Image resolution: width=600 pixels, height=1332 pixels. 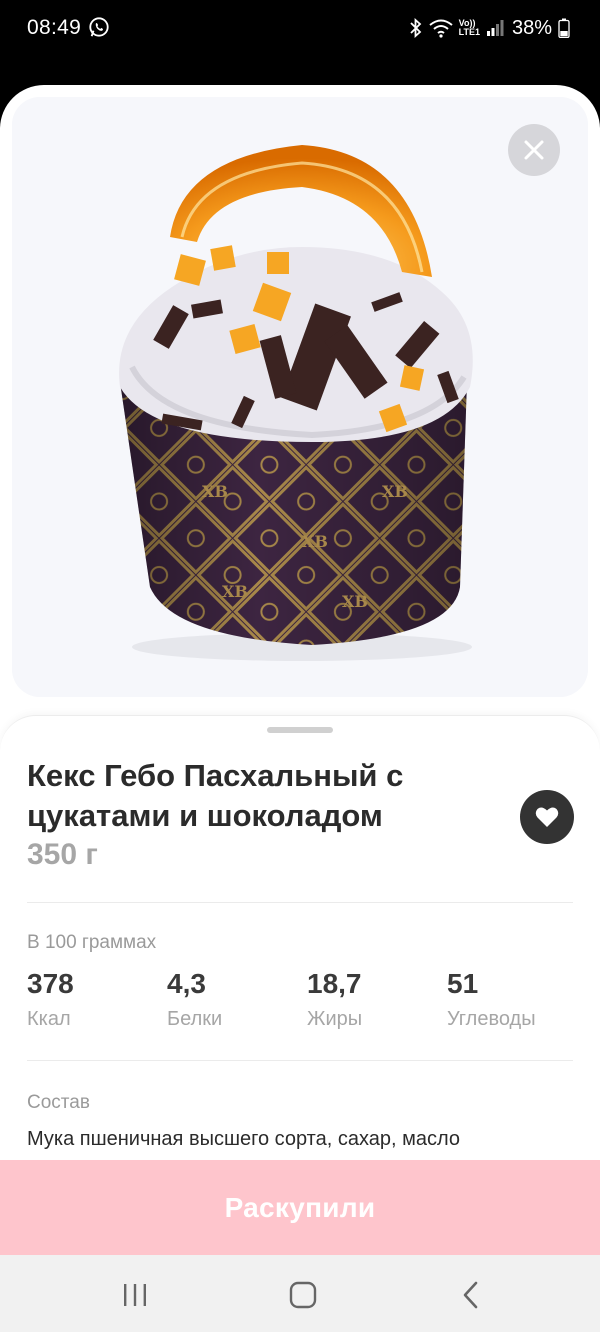 I want to click on nutrition-unit: Жиры, so click(x=335, y=1019).